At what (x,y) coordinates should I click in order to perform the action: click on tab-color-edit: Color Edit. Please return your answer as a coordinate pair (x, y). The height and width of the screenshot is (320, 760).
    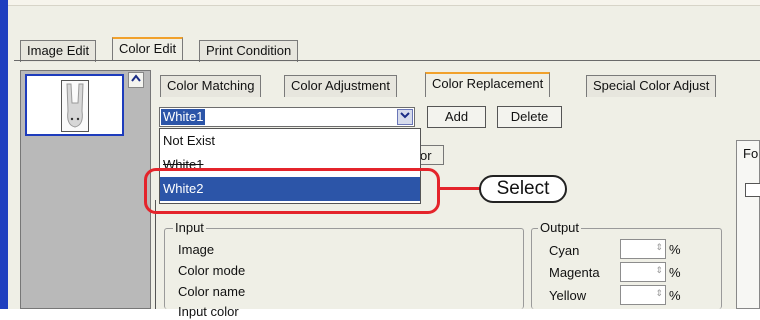
    Looking at the image, I should click on (148, 49).